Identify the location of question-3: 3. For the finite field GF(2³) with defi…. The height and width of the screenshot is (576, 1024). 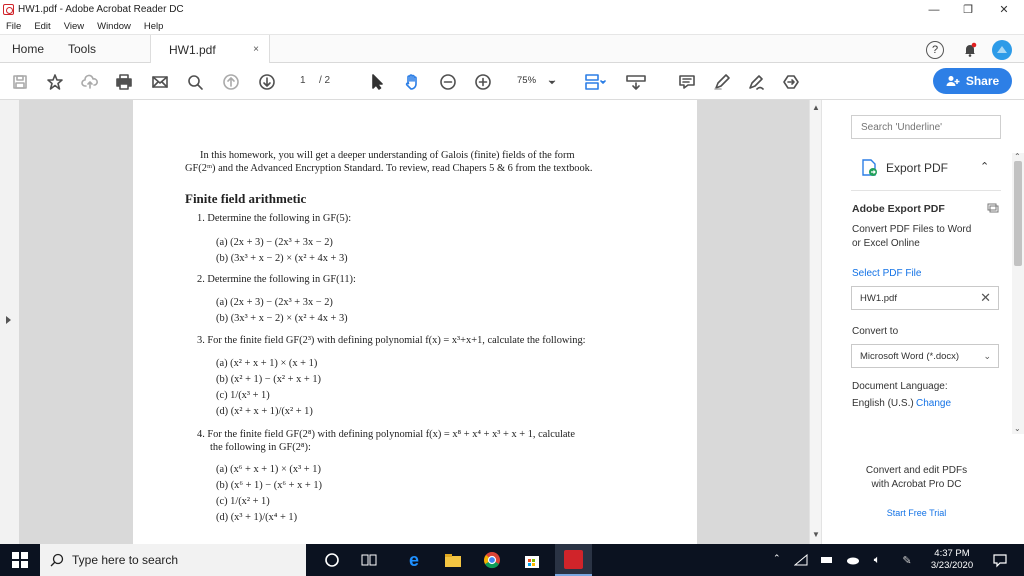
(391, 340).